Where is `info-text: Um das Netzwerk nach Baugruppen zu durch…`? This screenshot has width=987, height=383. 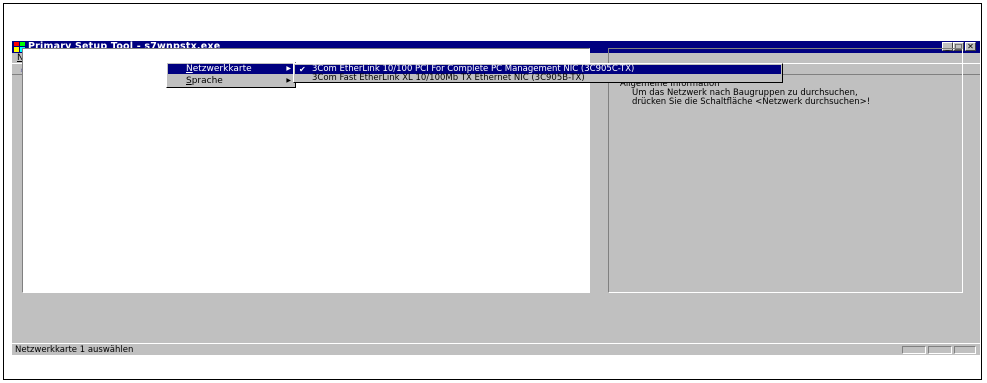
info-text: Um das Netzwerk nach Baugruppen zu durch… is located at coordinates (797, 98).